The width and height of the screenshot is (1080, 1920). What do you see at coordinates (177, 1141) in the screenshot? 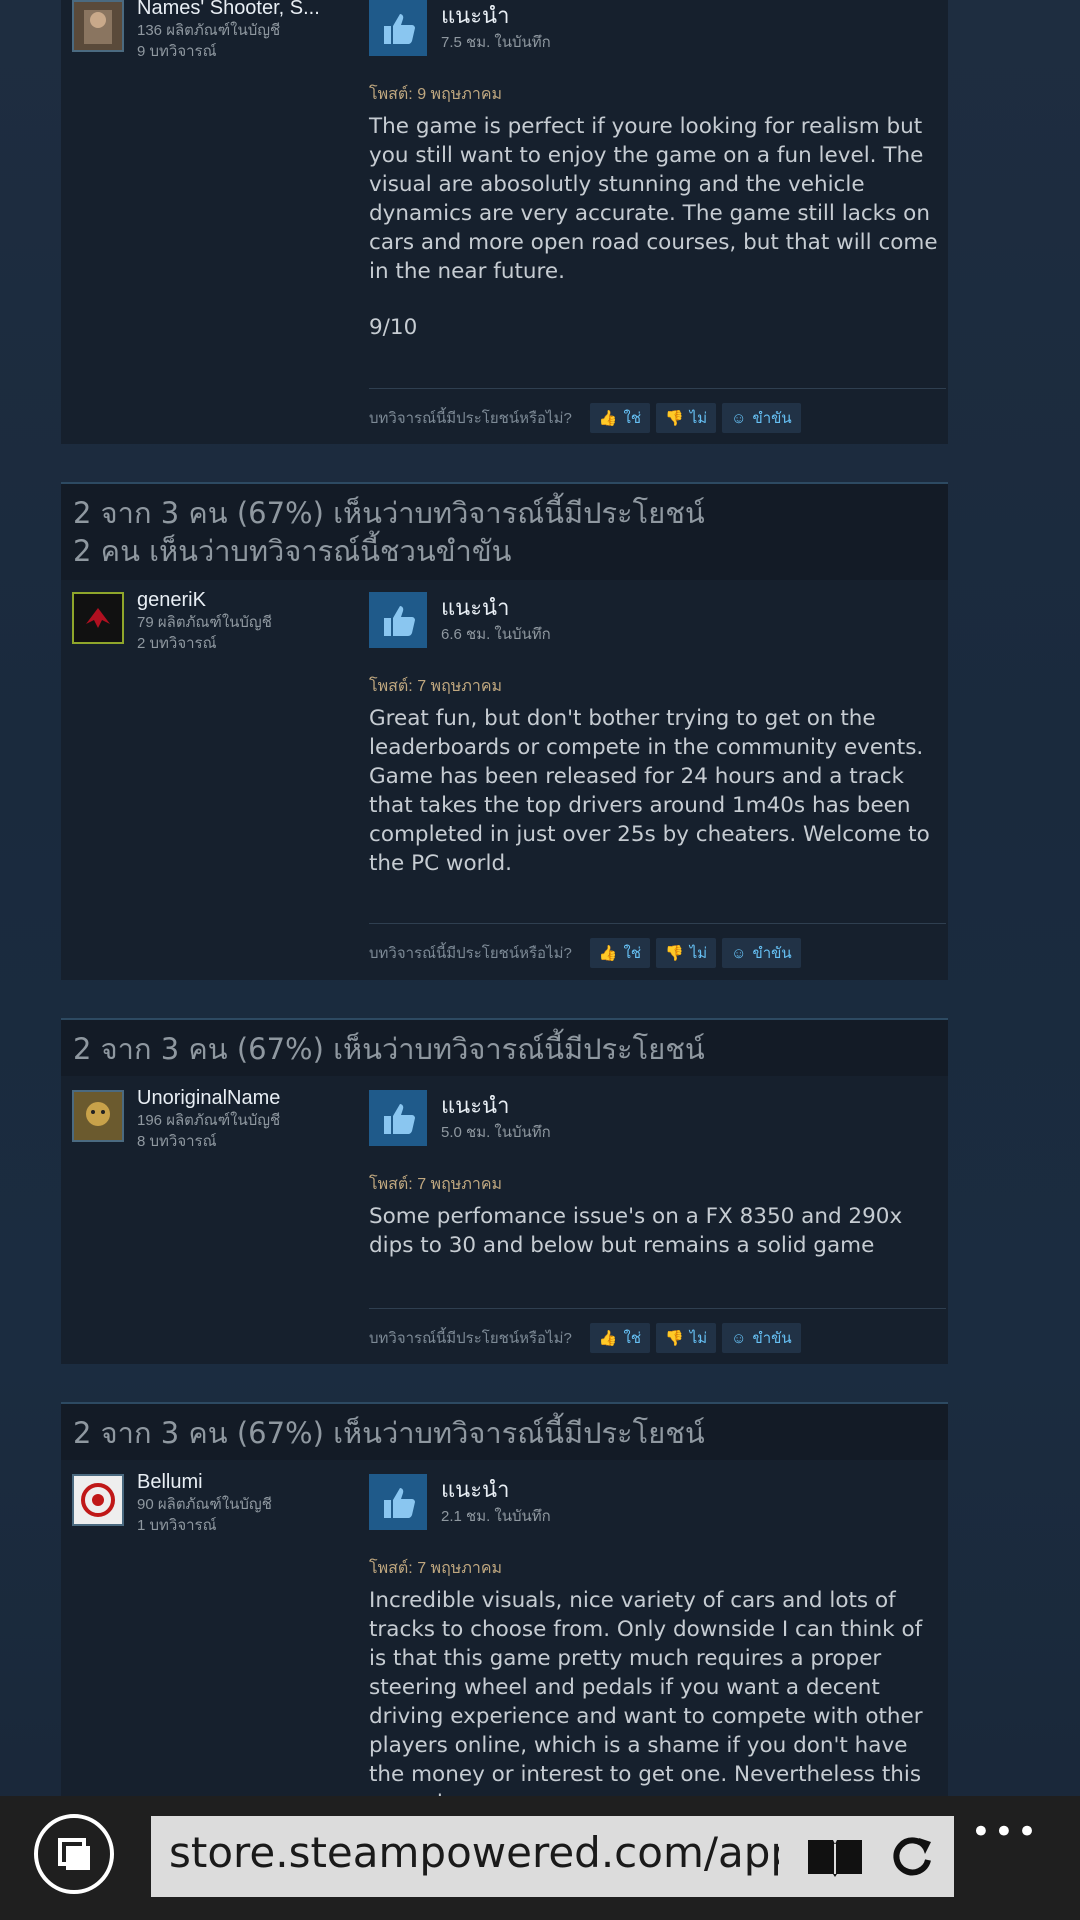
I see `reviews-count: 8 บทวิจารณ์` at bounding box center [177, 1141].